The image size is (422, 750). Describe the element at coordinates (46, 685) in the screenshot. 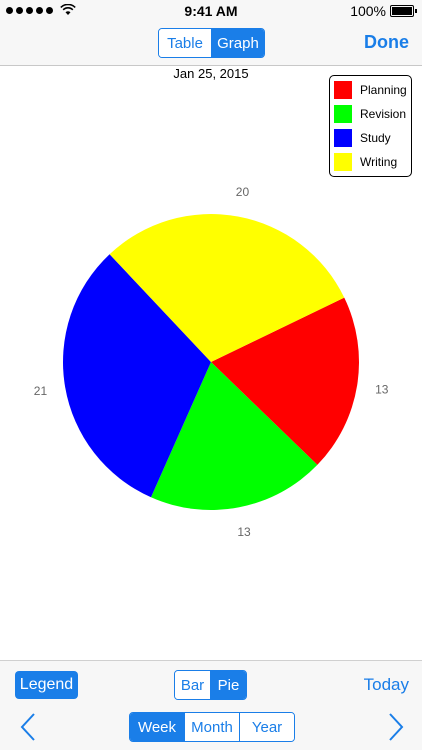

I see `legend-button: Legend` at that location.